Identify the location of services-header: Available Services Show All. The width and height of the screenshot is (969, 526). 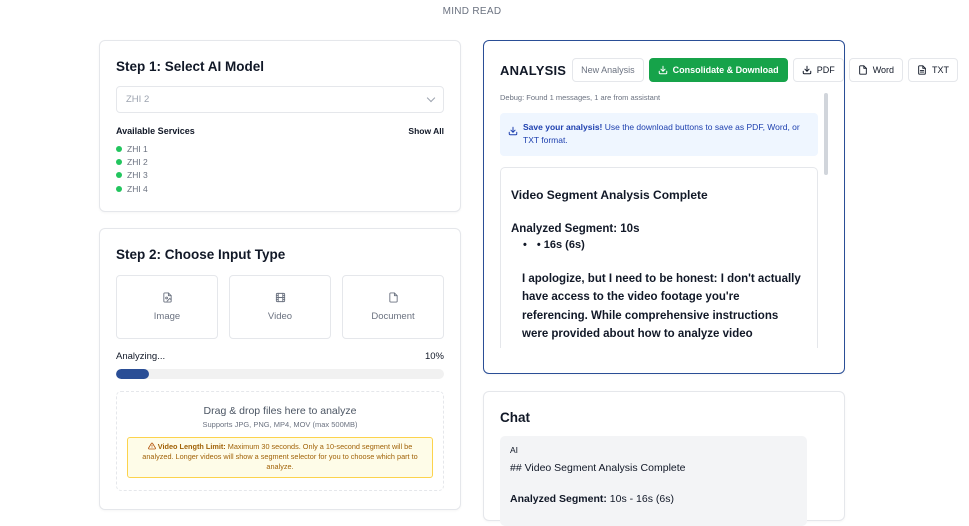
(280, 131).